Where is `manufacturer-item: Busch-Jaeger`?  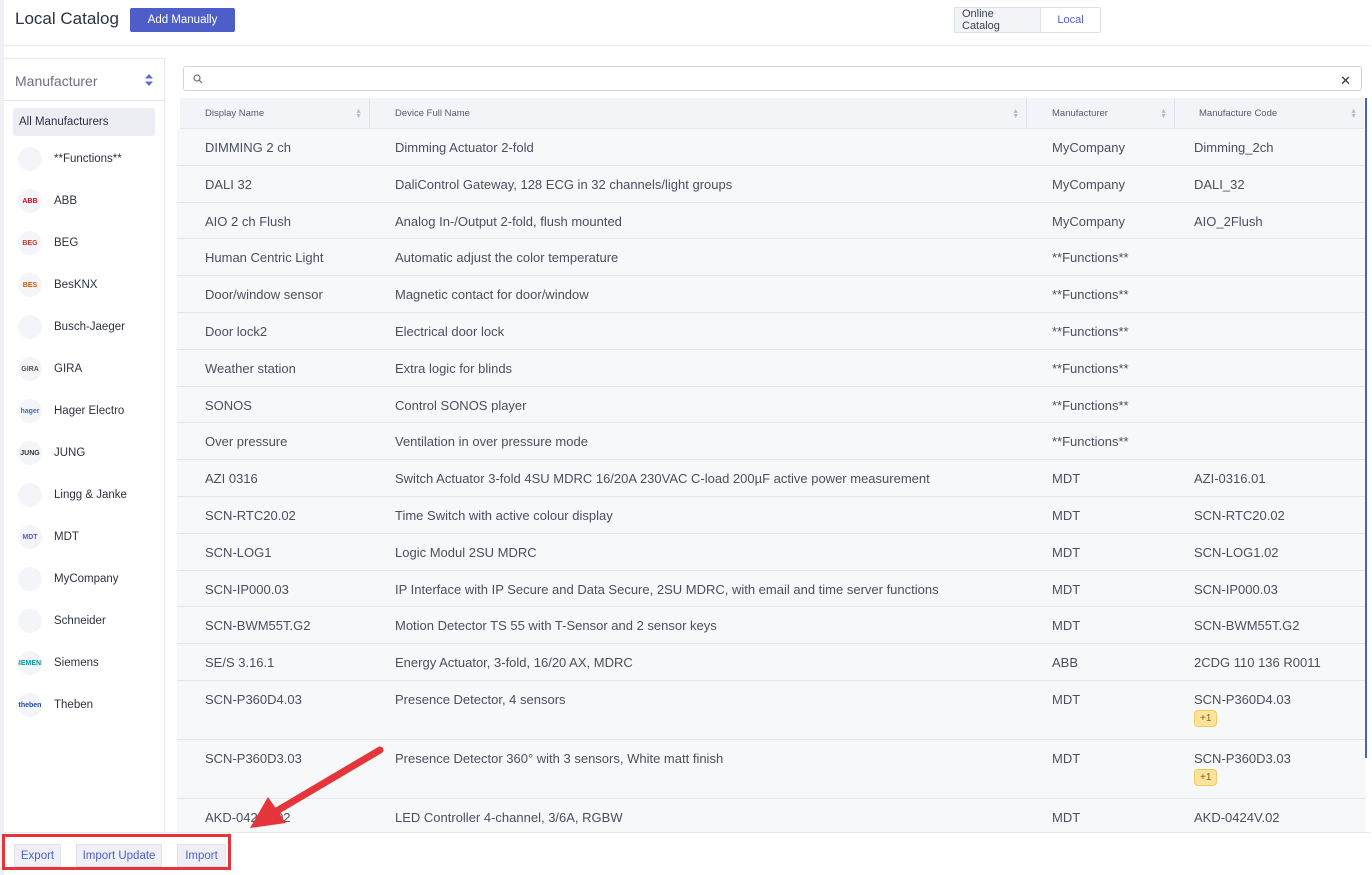 manufacturer-item: Busch-Jaeger is located at coordinates (88, 327).